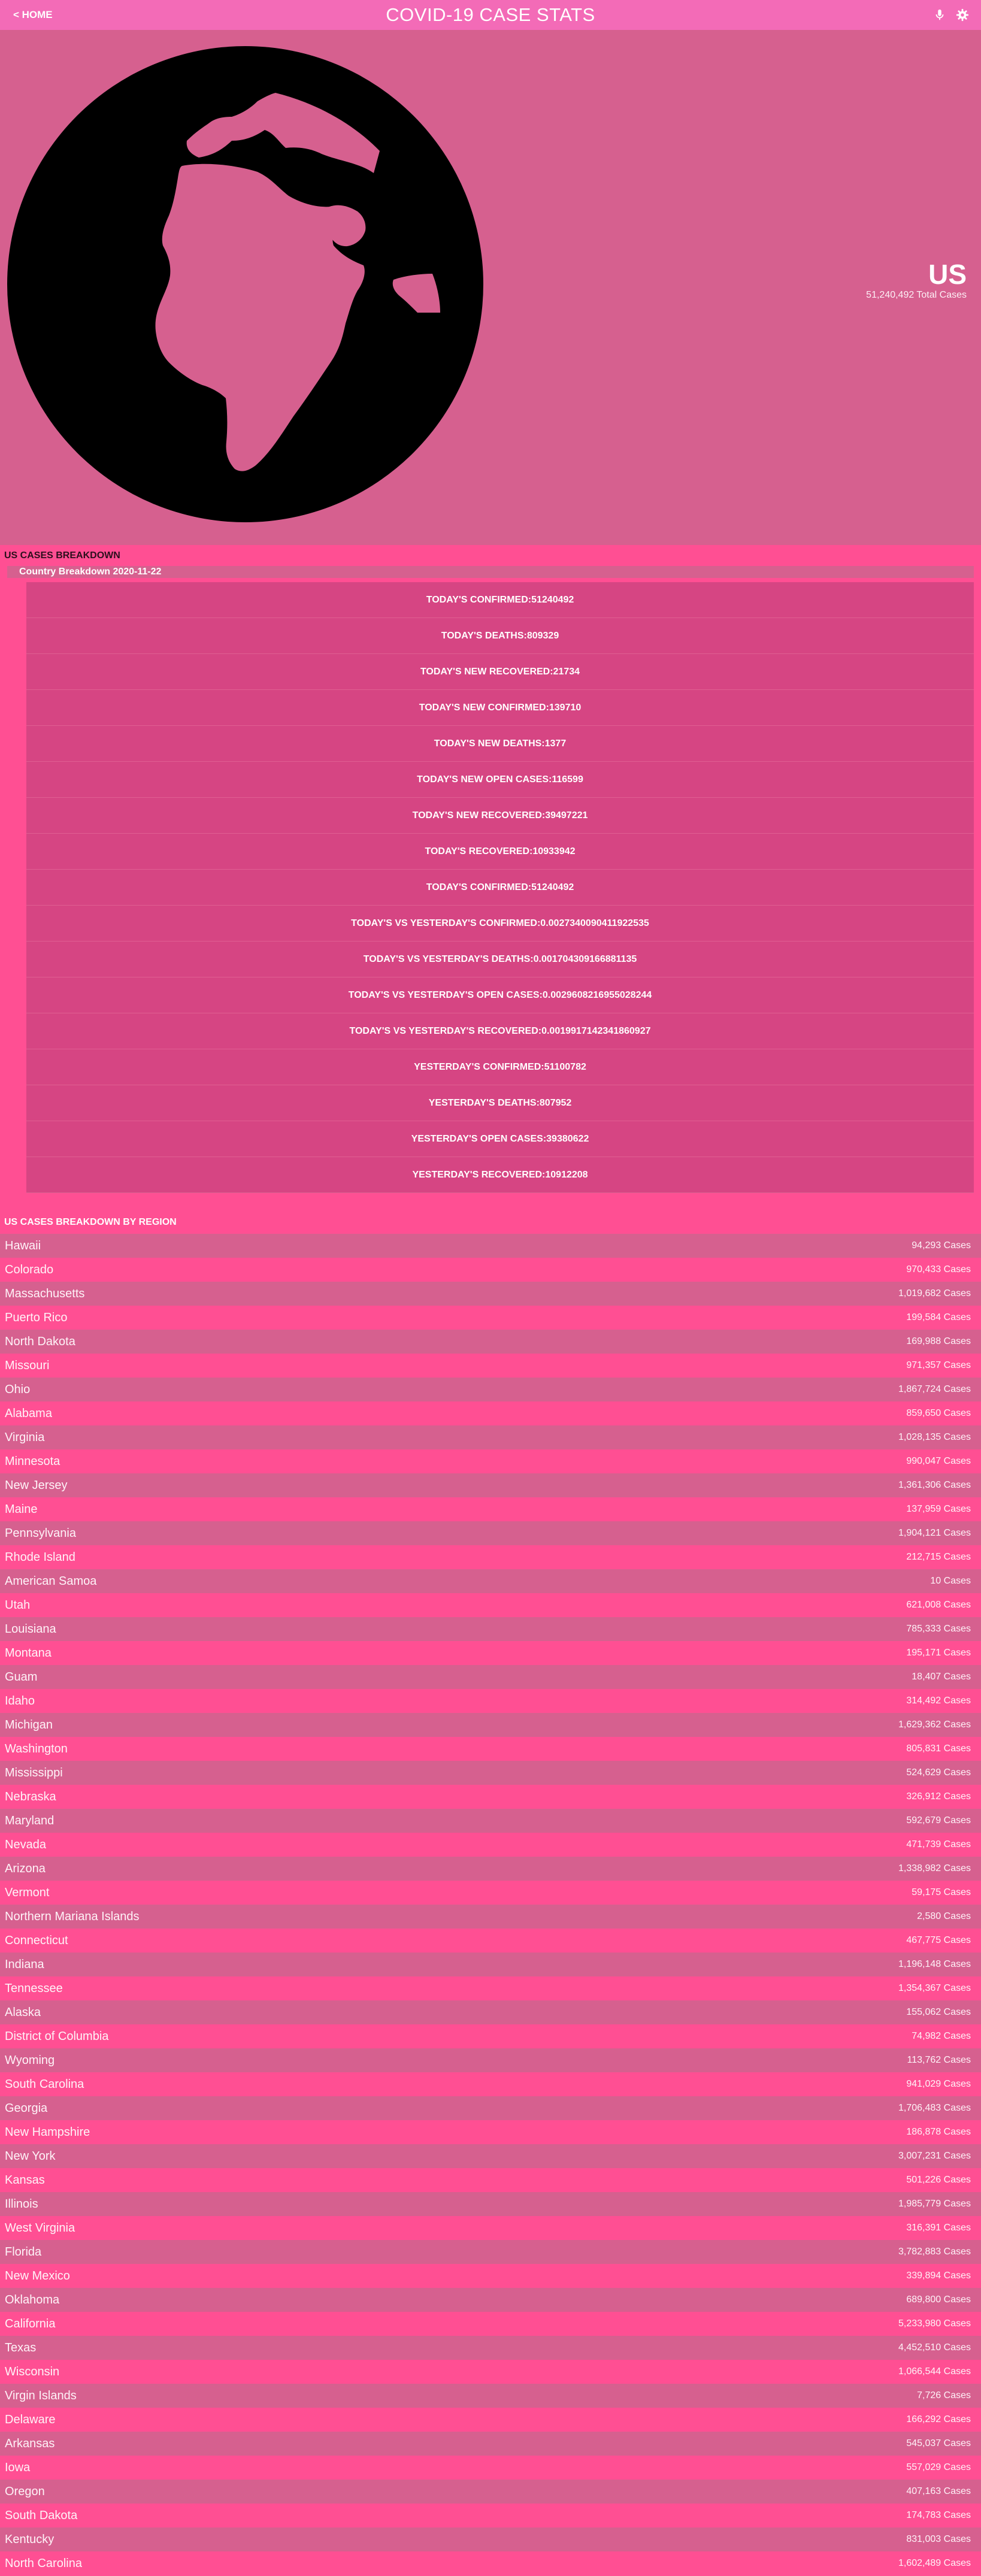 The width and height of the screenshot is (981, 2576). I want to click on region-row: Arkansas 545,037 Cases, so click(490, 2444).